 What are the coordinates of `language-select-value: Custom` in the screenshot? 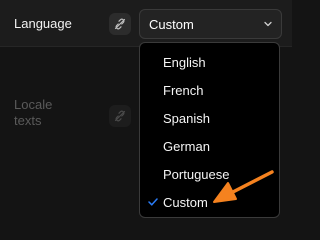 It's located at (171, 24).